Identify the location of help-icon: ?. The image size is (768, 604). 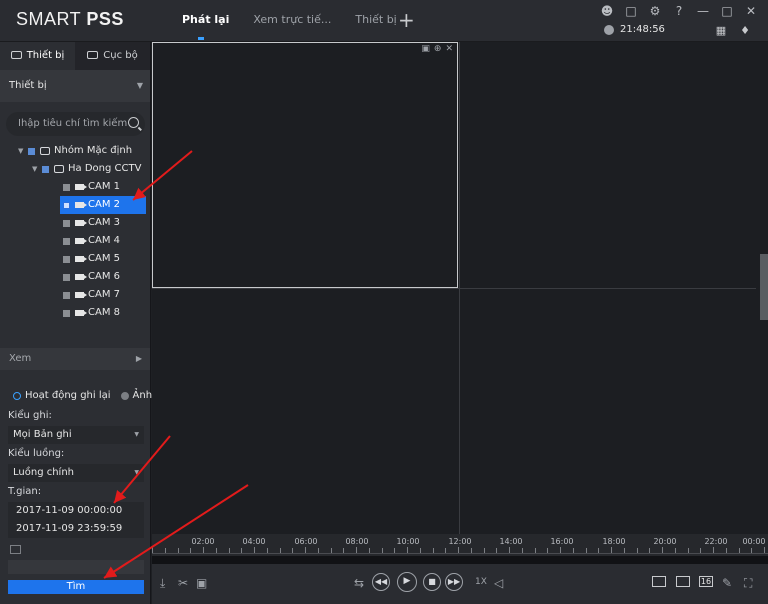
(679, 11).